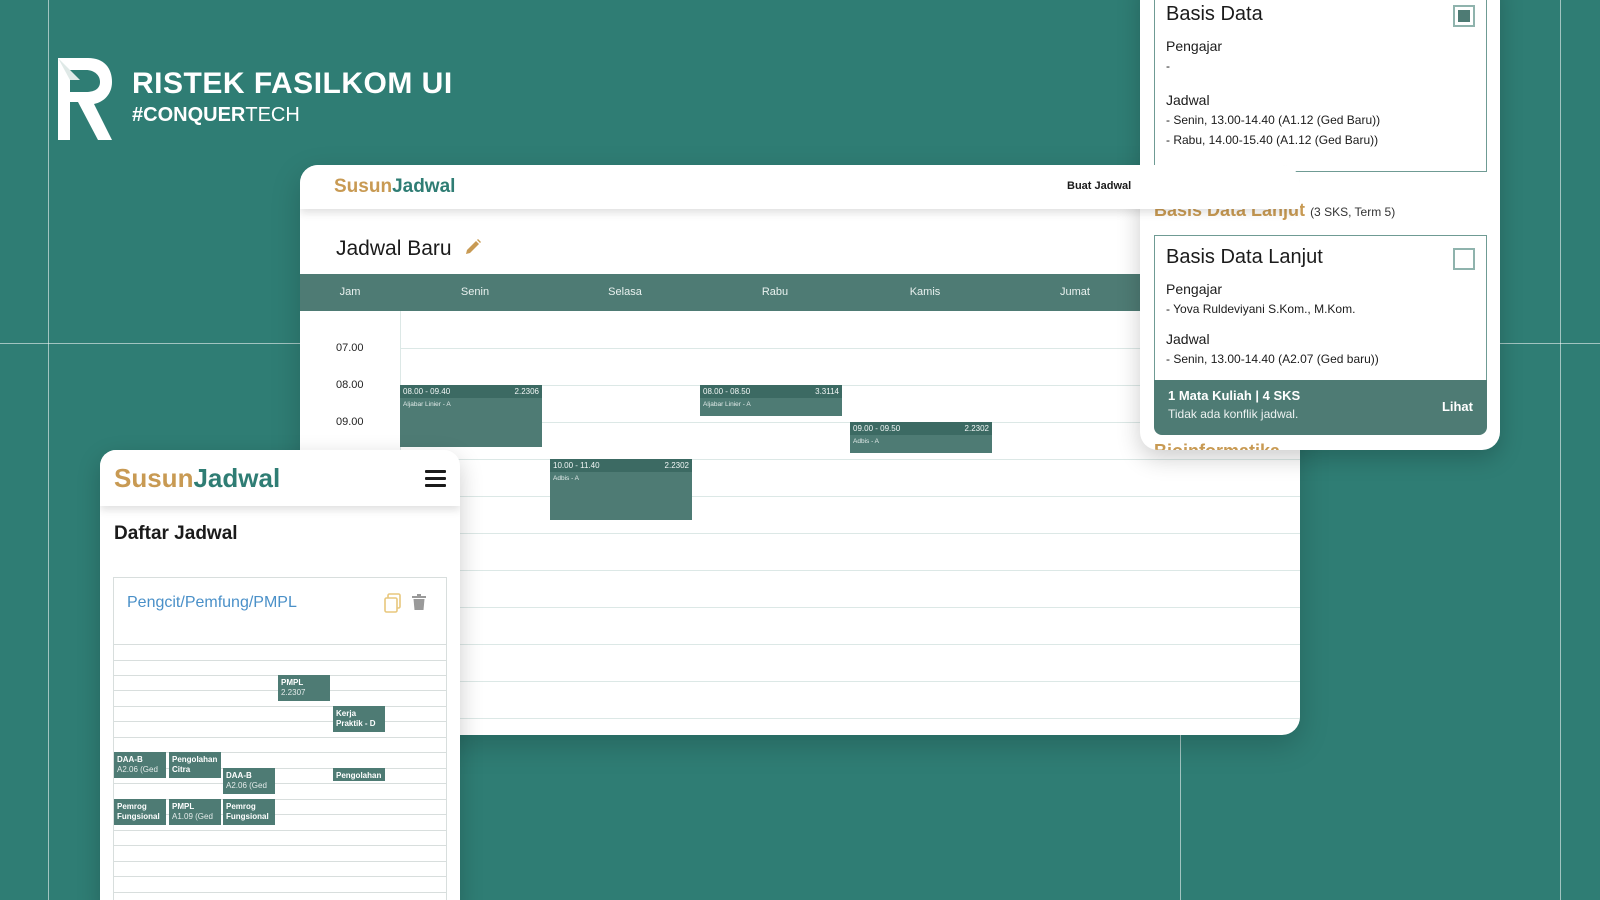  What do you see at coordinates (925, 292) in the screenshot?
I see `col-kamis: Kamis` at bounding box center [925, 292].